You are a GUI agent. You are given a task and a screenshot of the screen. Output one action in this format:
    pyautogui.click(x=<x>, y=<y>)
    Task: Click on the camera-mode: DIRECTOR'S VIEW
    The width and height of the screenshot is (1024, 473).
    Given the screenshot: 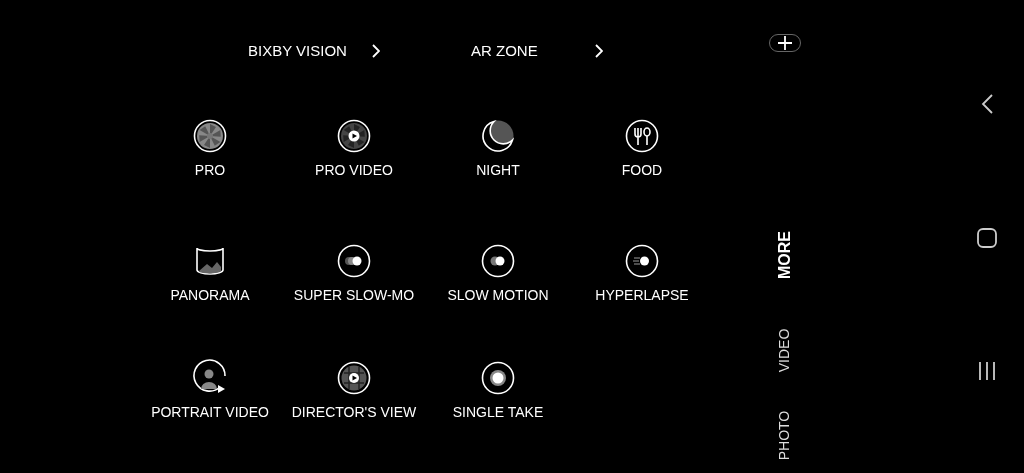 What is the action you would take?
    pyautogui.click(x=354, y=391)
    